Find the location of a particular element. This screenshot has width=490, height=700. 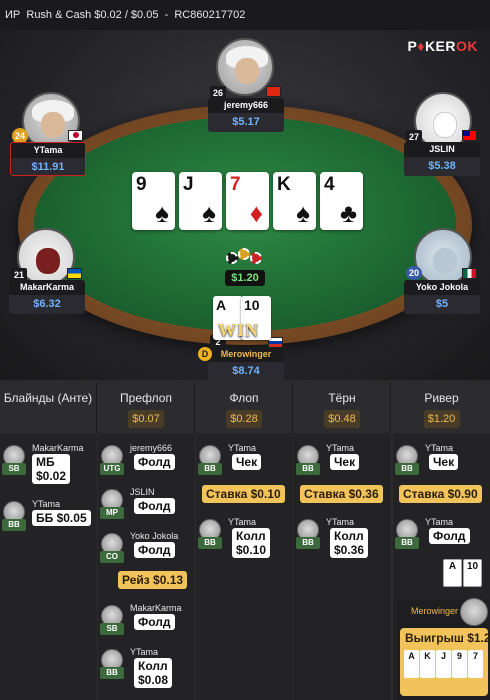

player-nameplate: Merowinger $8.74 is located at coordinates (246, 364).